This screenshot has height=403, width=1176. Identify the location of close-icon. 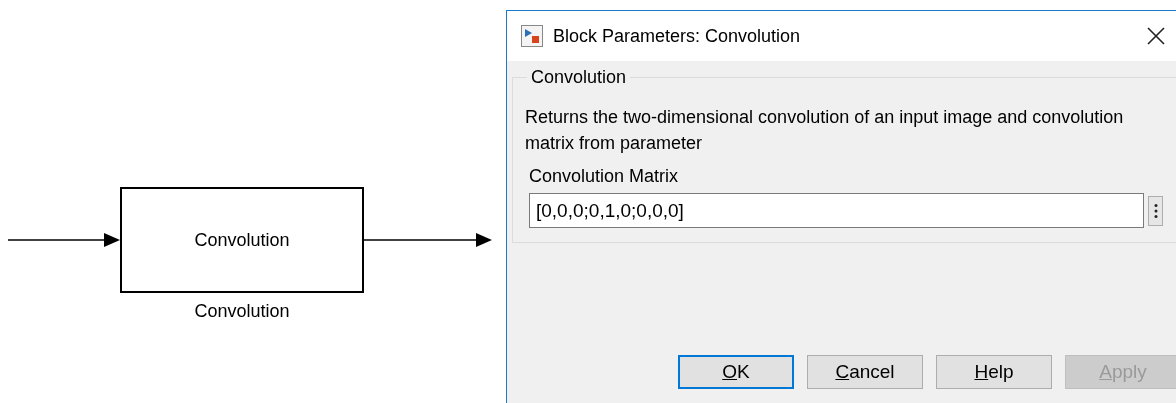
(1156, 36).